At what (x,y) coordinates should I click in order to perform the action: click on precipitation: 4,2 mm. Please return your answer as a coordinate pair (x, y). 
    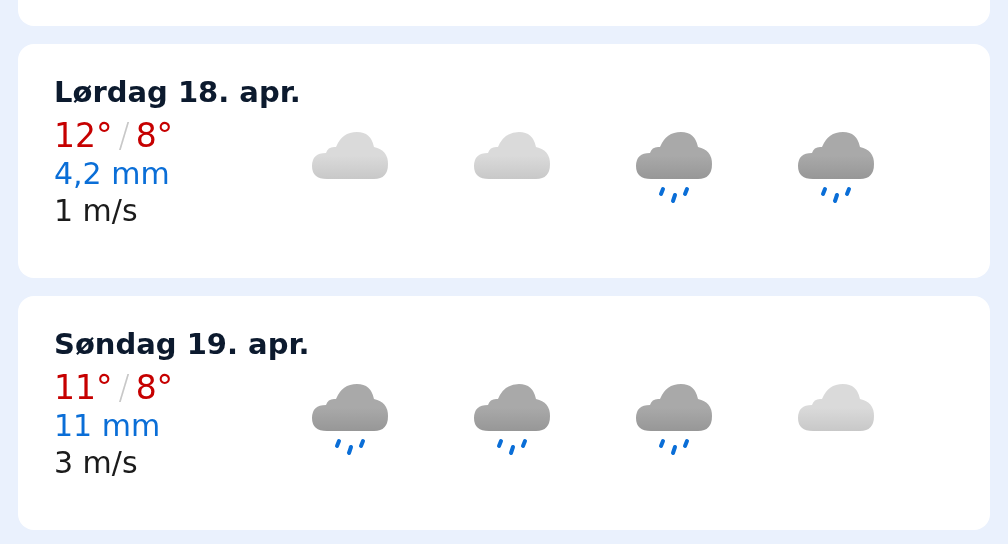
    Looking at the image, I should click on (112, 174).